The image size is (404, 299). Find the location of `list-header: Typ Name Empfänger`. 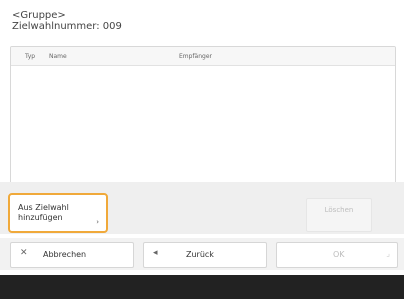

list-header: Typ Name Empfänger is located at coordinates (203, 56).